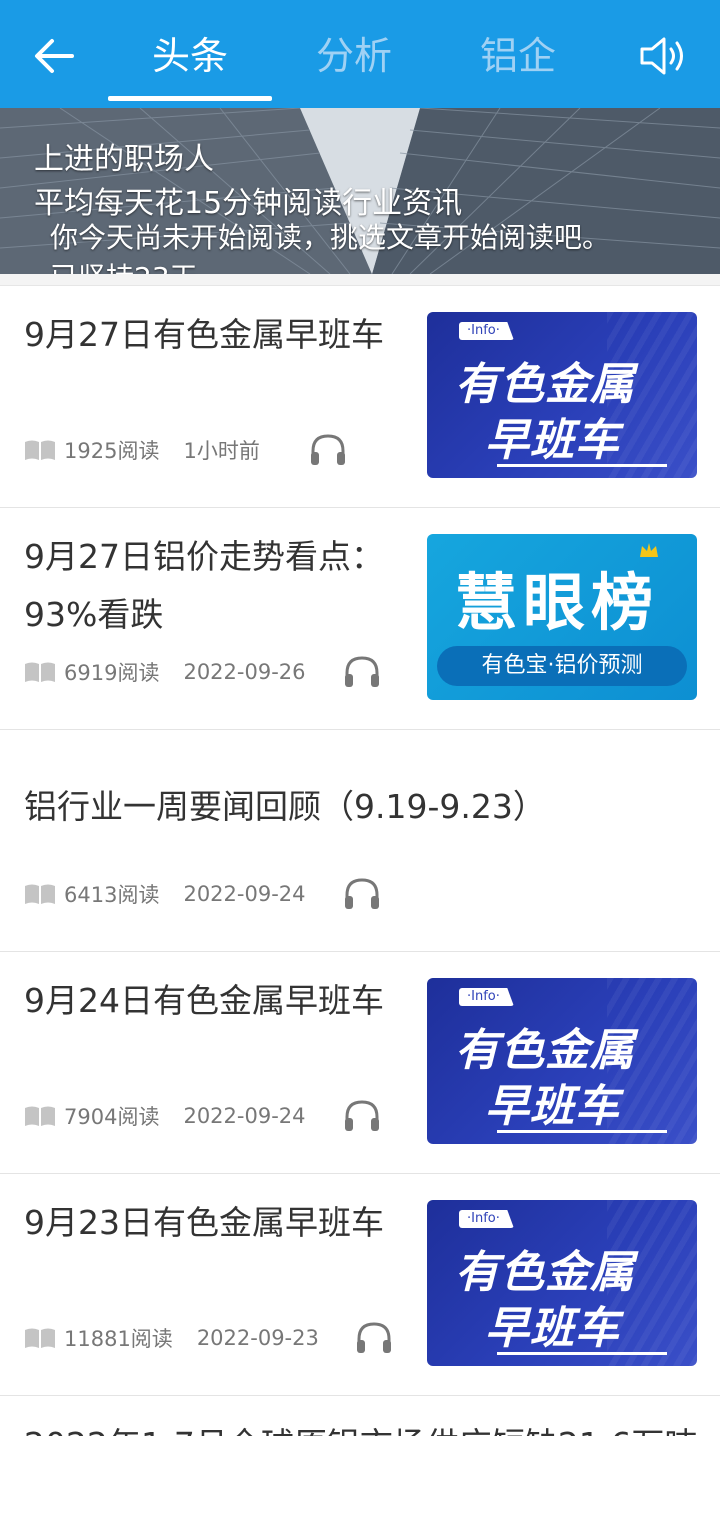  Describe the element at coordinates (112, 451) in the screenshot. I see `read-count: 1925阅读` at that location.